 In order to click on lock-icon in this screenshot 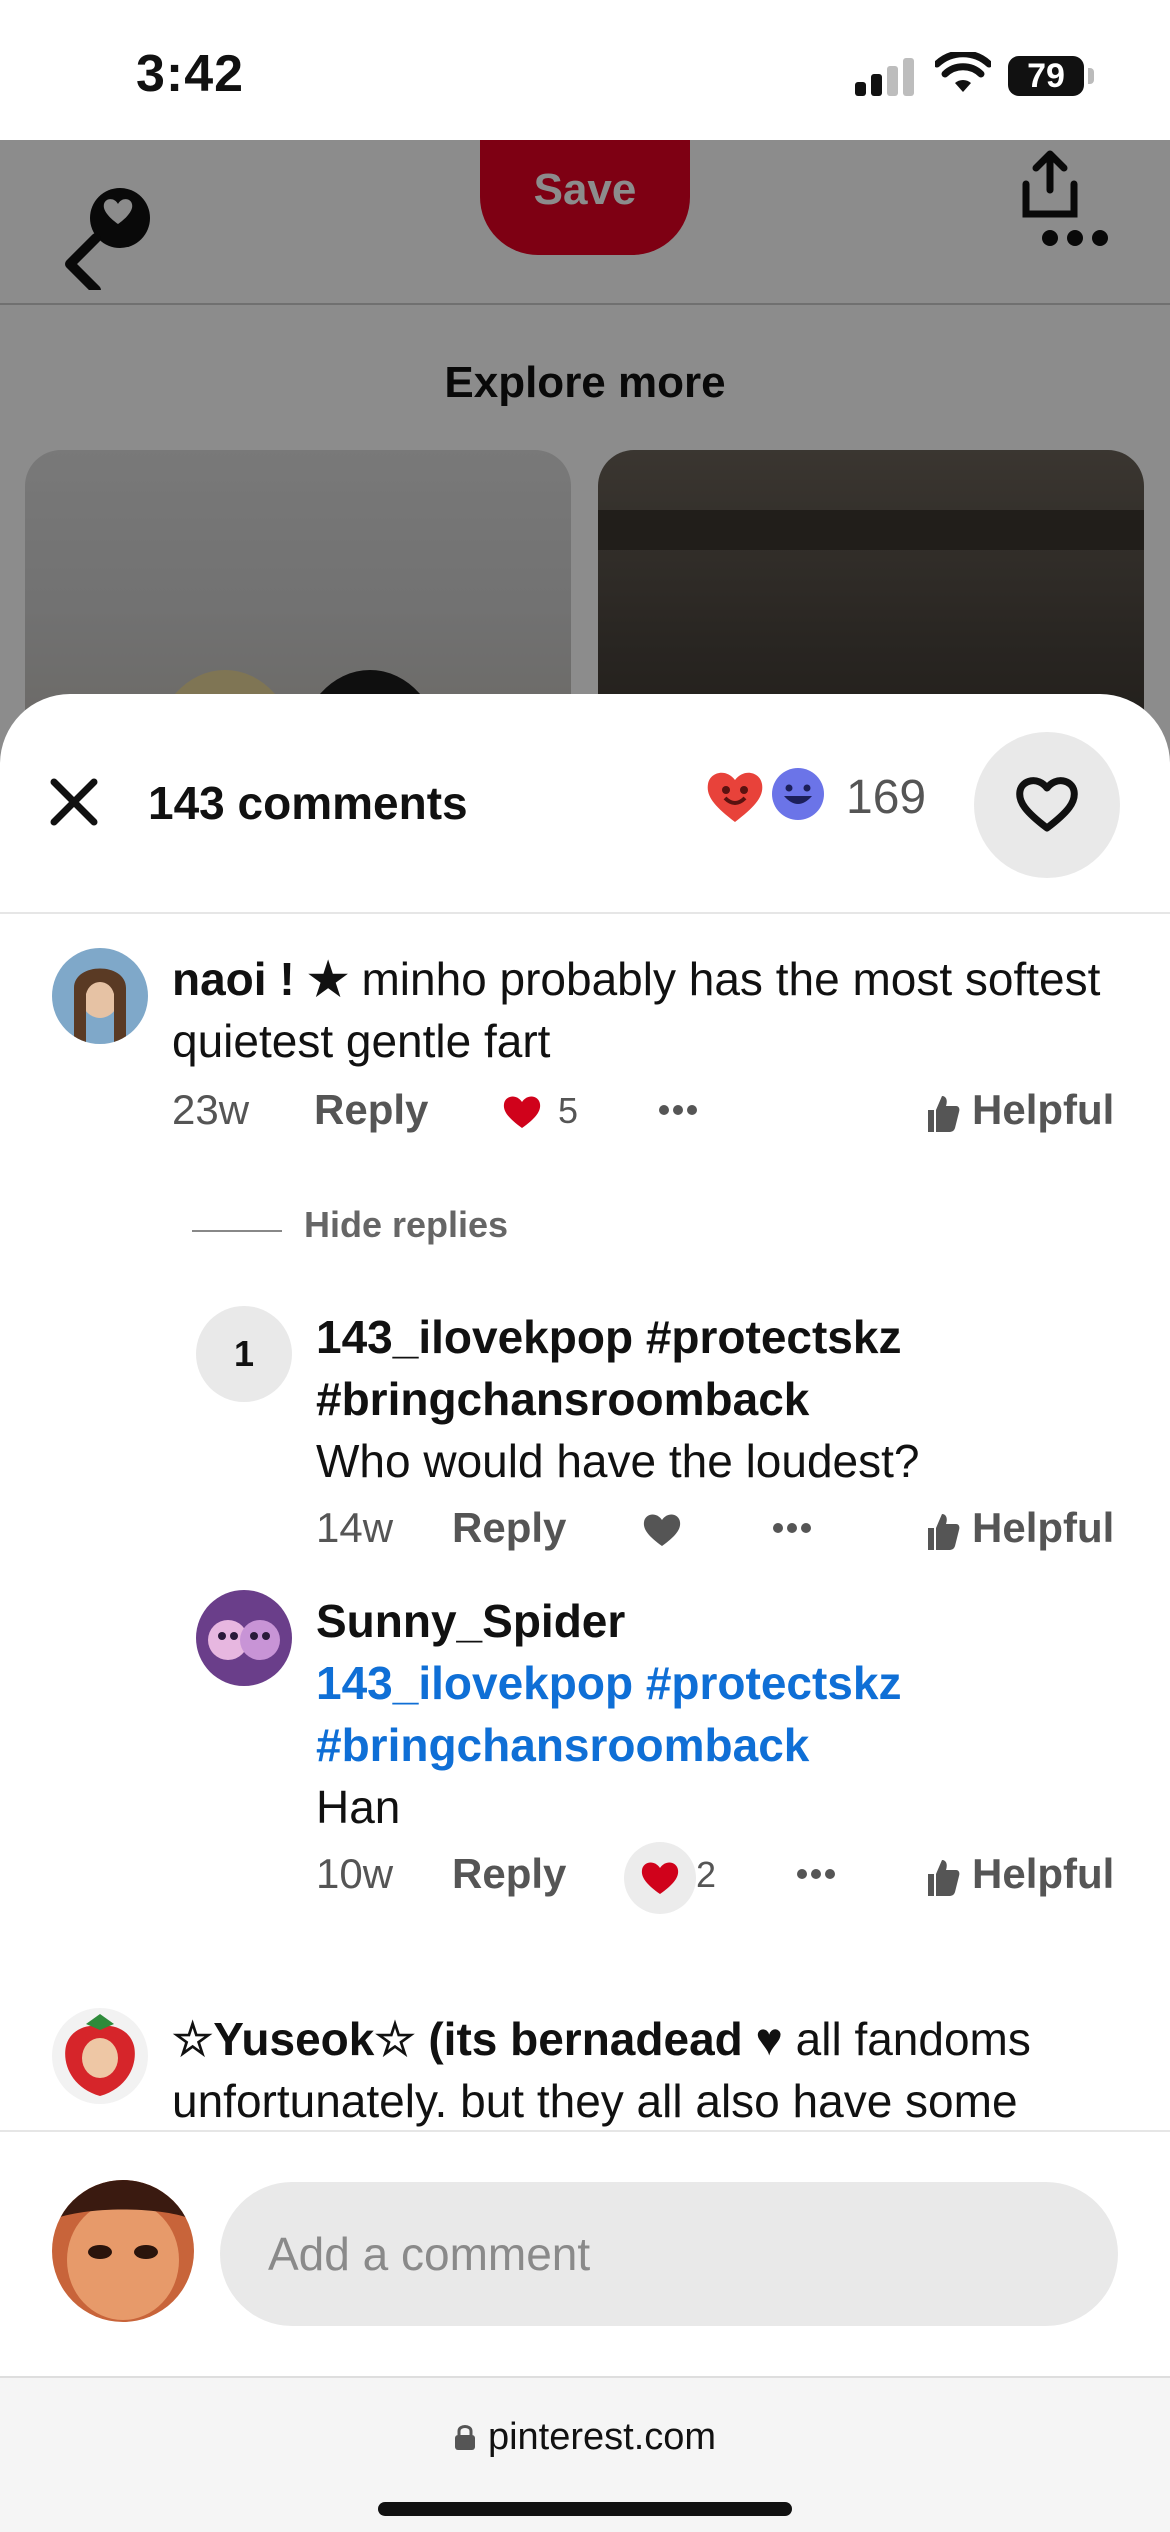, I will do `click(464, 2437)`.